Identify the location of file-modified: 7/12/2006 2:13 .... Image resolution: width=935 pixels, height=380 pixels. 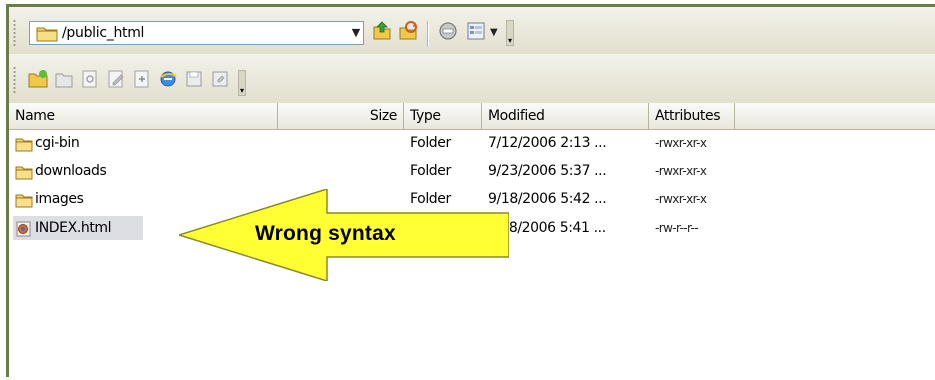
(547, 143).